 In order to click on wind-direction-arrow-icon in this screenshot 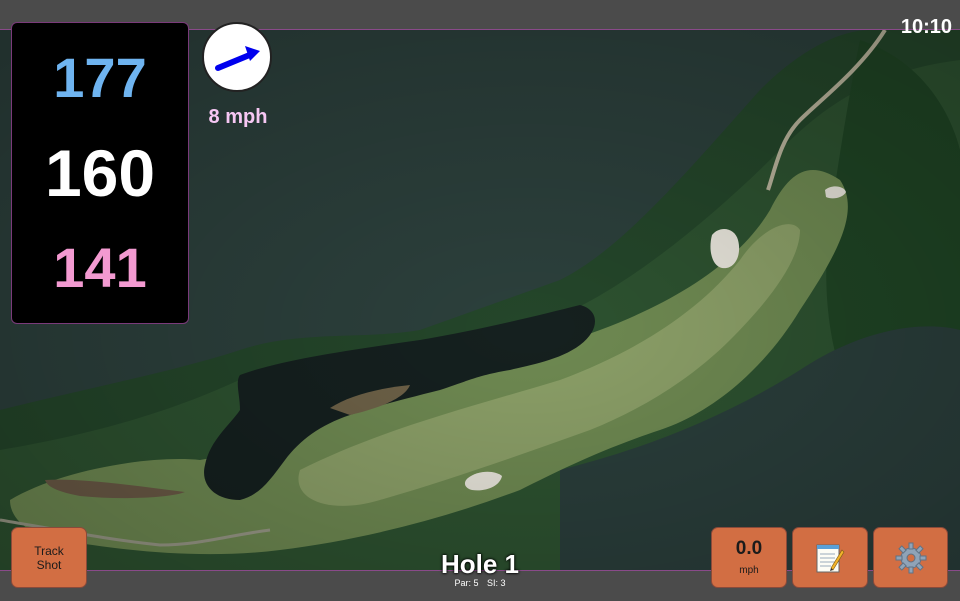, I will do `click(237, 58)`.